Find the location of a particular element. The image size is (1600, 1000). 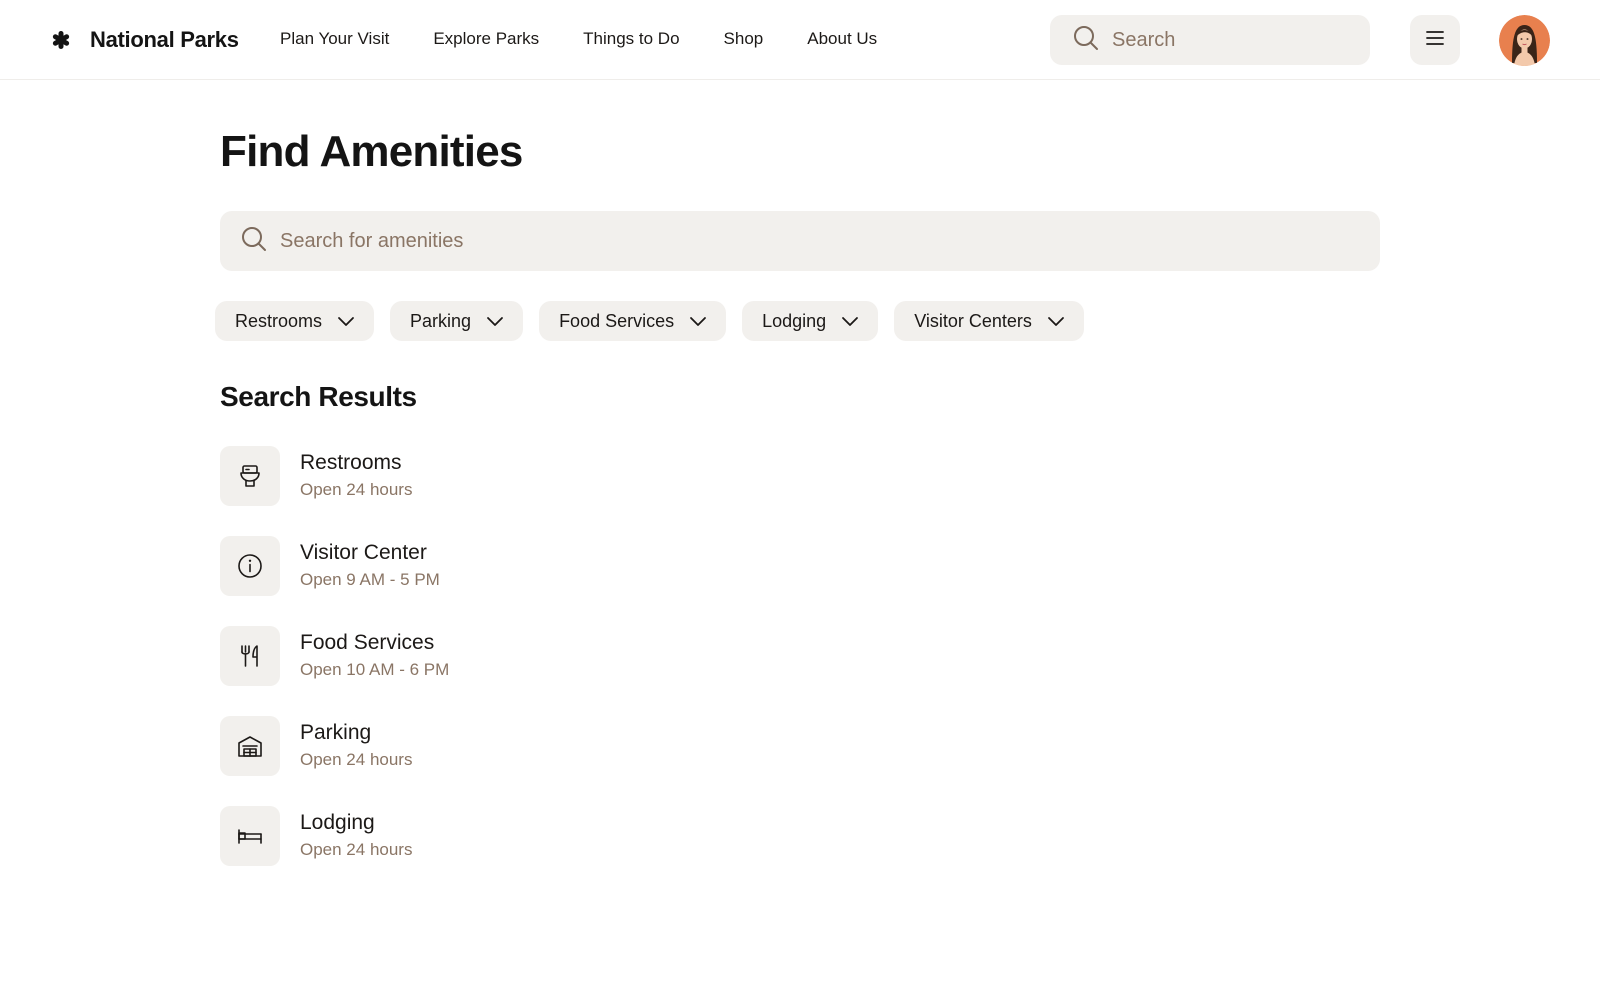

filter-label: Lodging is located at coordinates (794, 320).